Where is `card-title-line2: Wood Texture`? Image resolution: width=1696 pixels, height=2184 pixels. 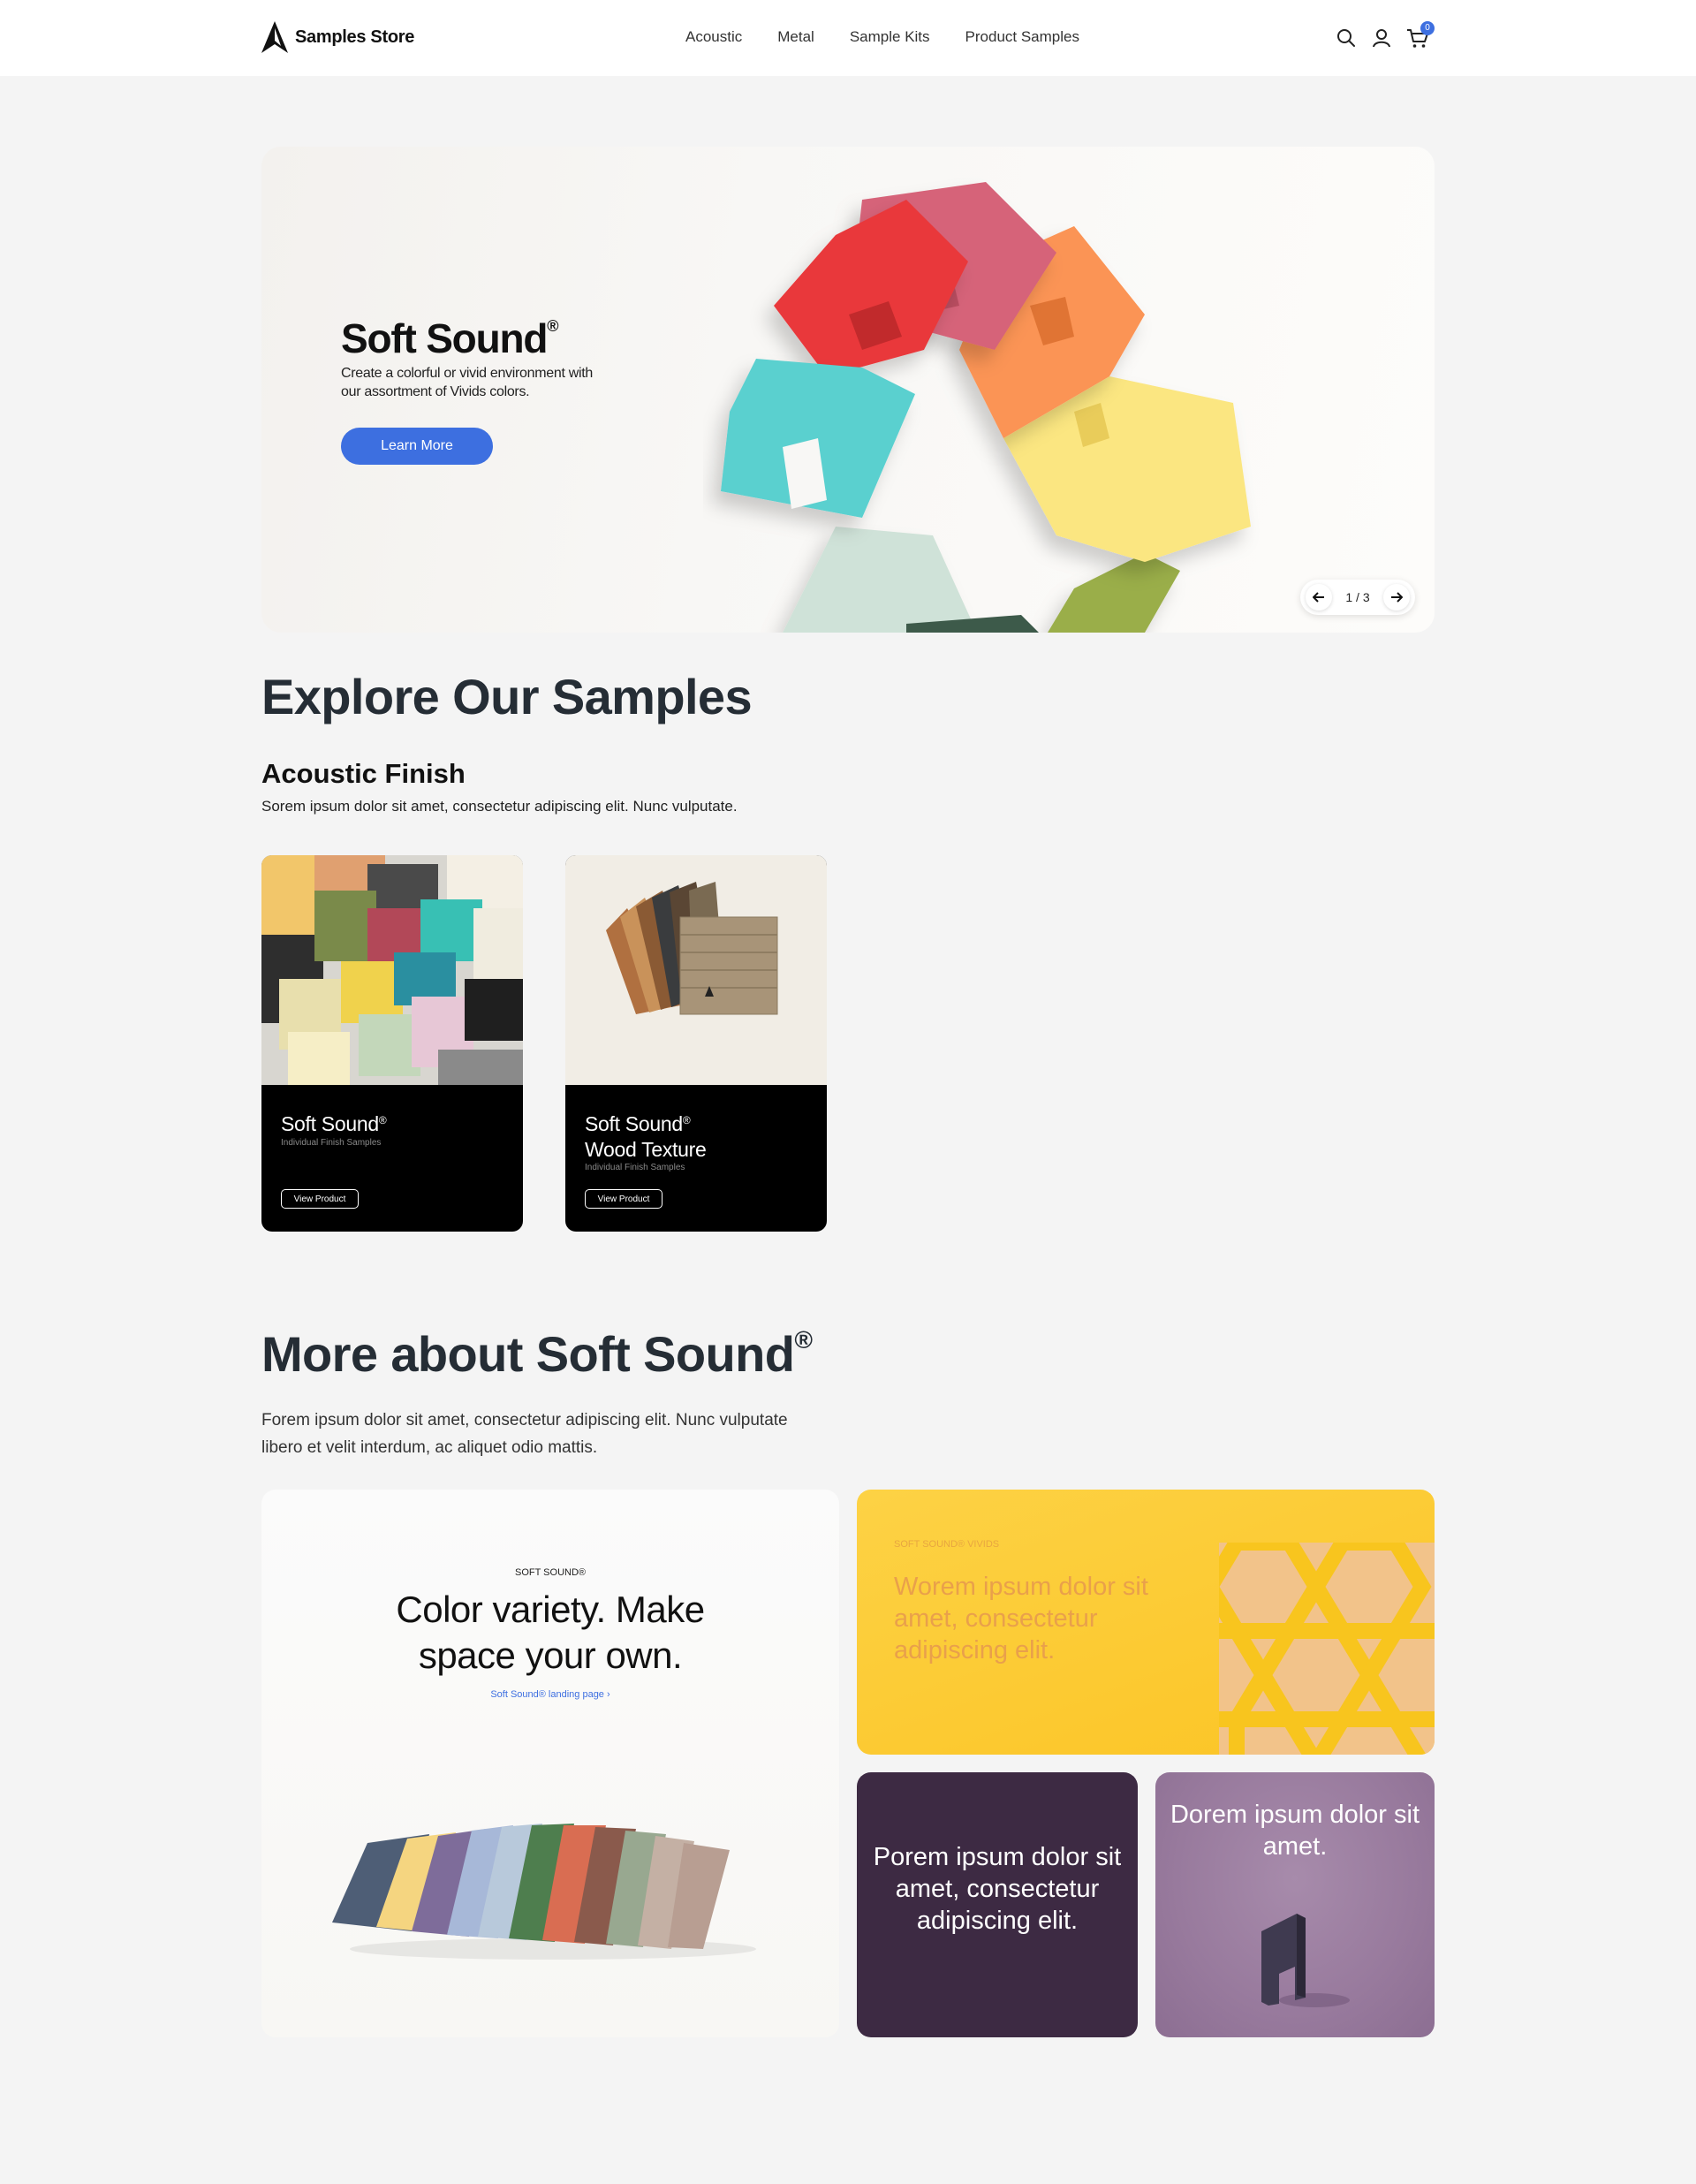 card-title-line2: Wood Texture is located at coordinates (646, 1149).